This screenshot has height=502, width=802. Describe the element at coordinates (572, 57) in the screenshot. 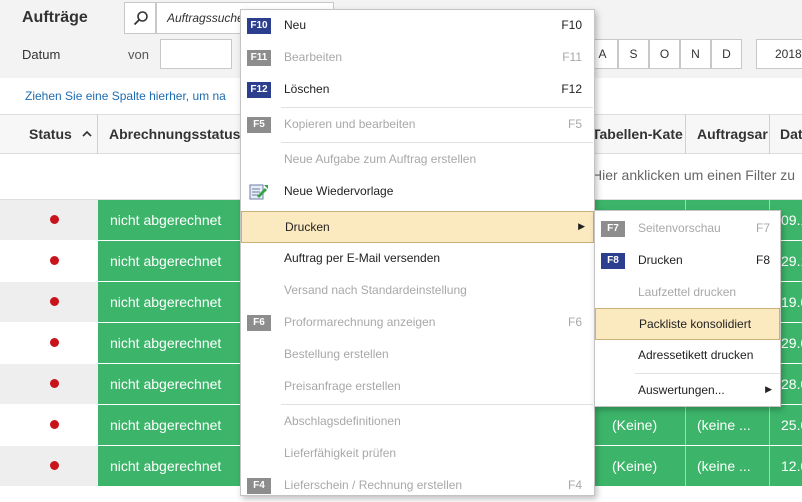

I see `menu-item-shortcut: F11` at that location.